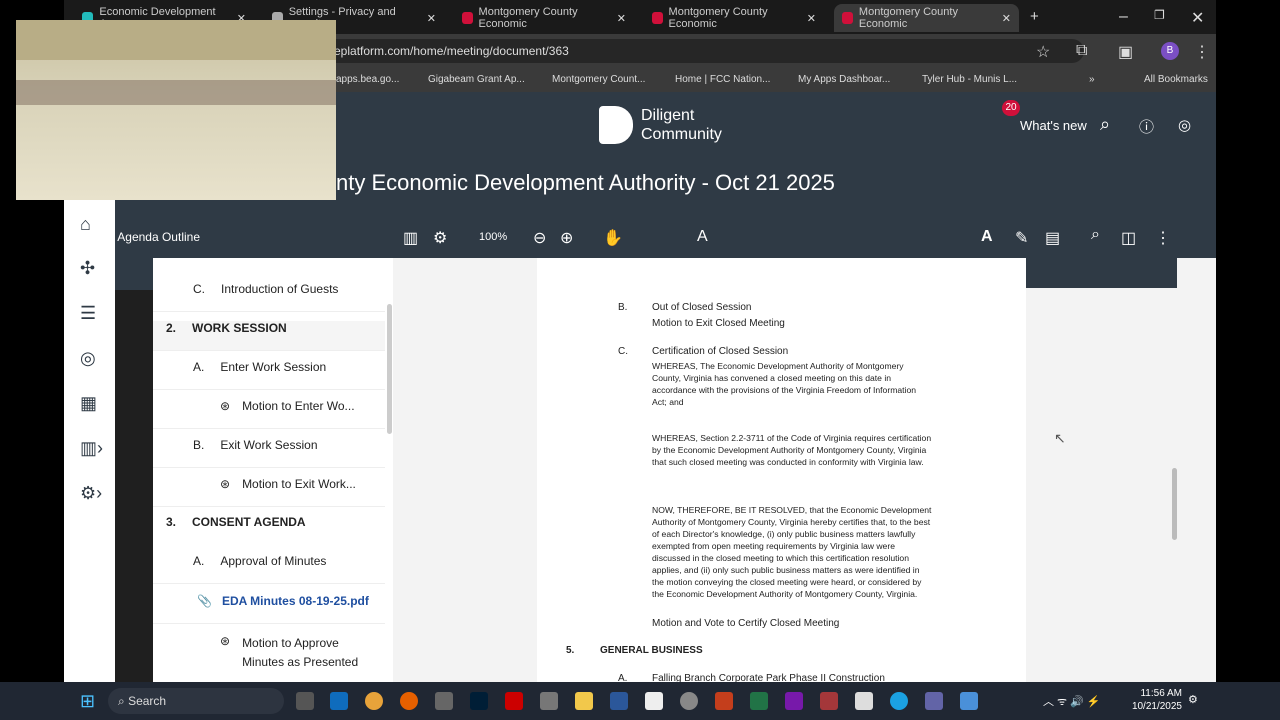  Describe the element at coordinates (613, 238) in the screenshot. I see `hand-tool-icon: ✋` at that location.